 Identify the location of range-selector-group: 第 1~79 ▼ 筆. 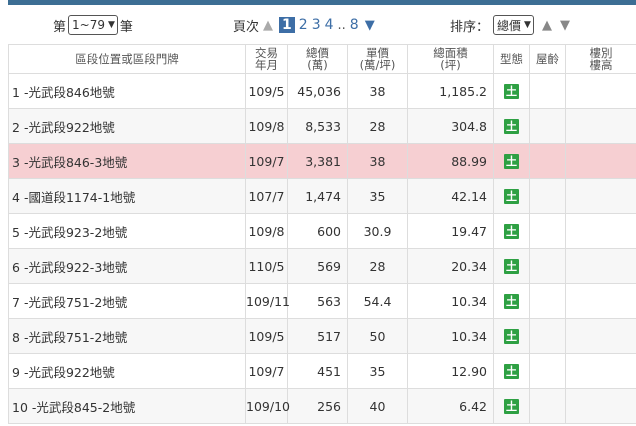
(93, 25).